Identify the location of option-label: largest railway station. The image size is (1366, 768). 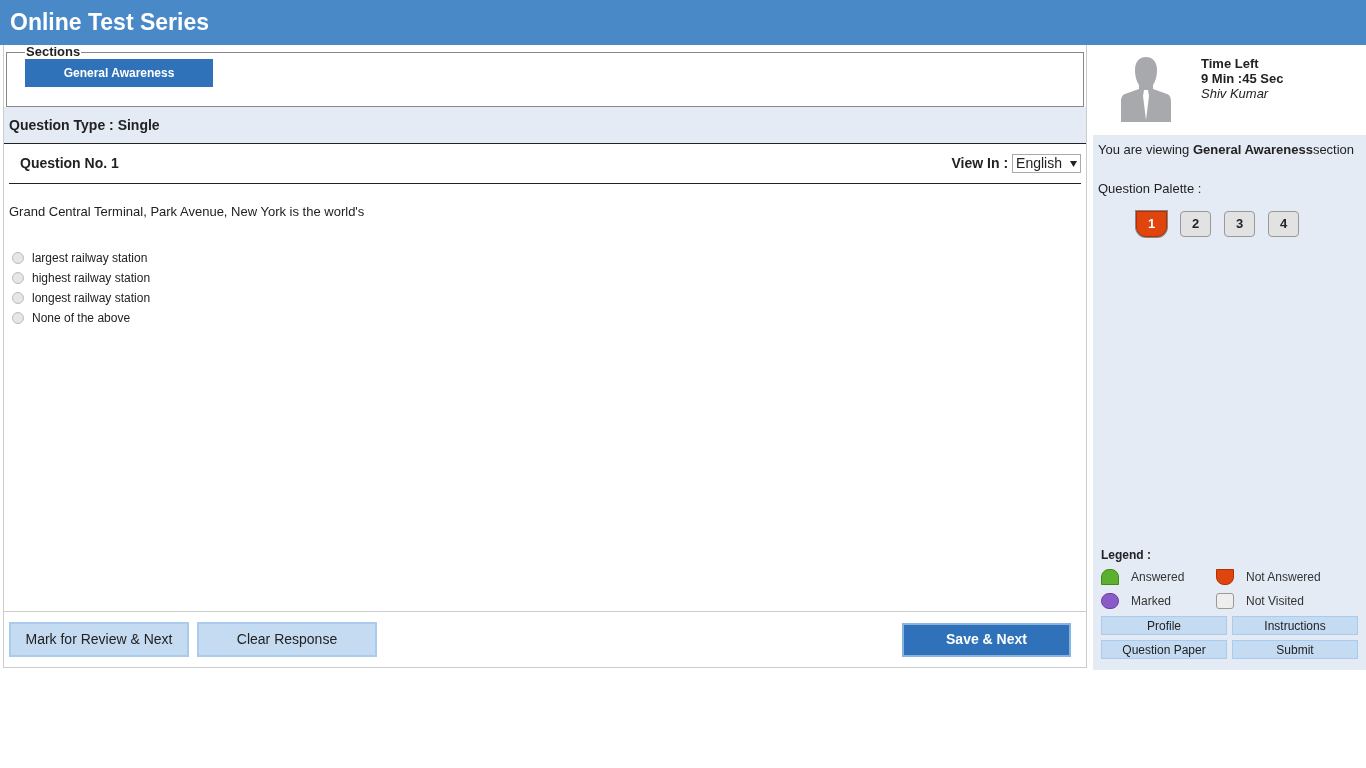
(90, 257).